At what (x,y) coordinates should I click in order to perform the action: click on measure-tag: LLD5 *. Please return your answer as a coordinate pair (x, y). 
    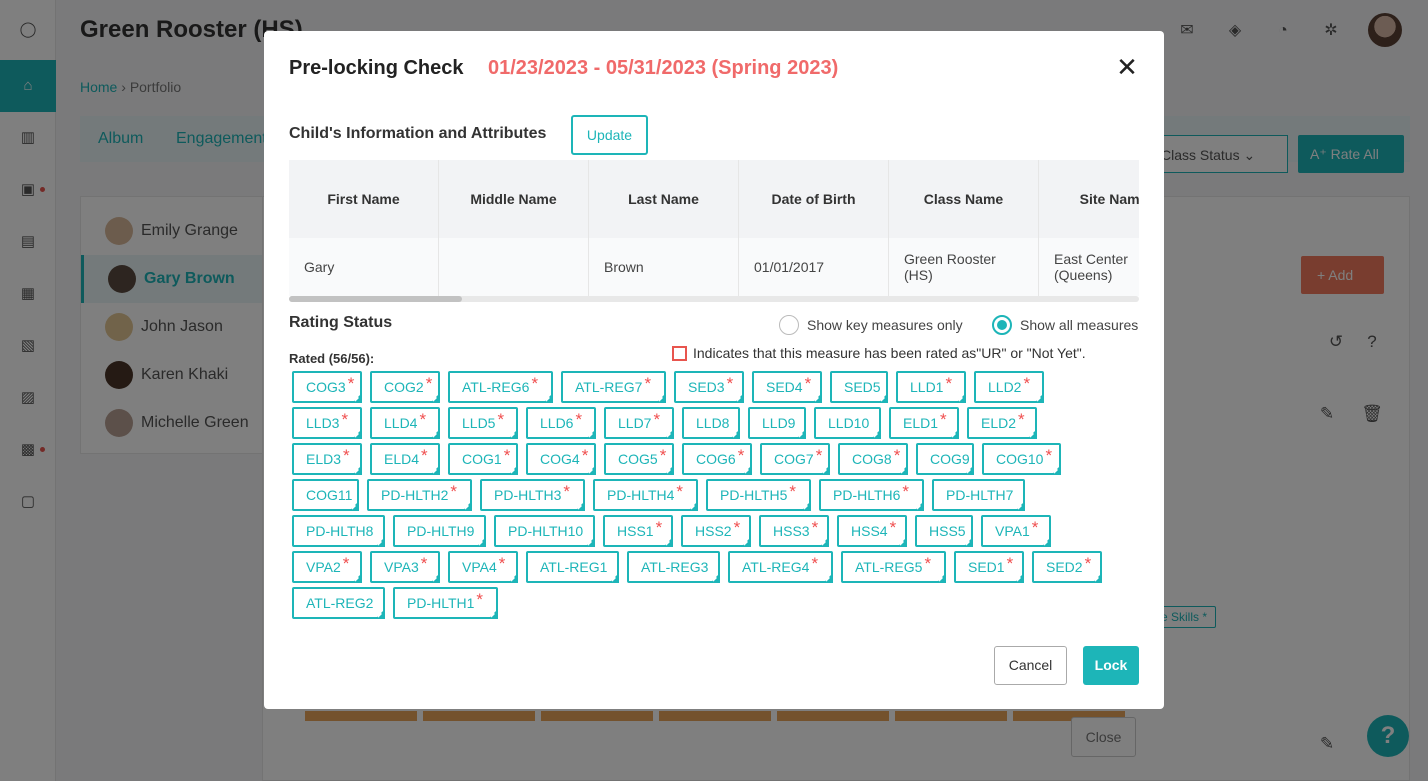
    Looking at the image, I should click on (483, 423).